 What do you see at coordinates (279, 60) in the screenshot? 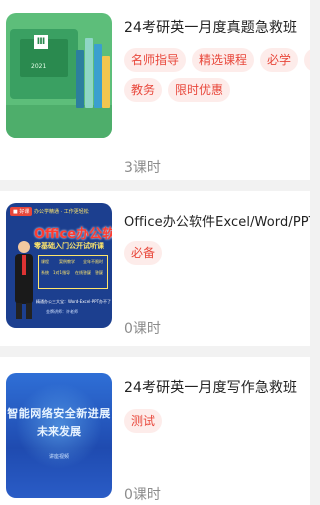
I see `course-tag: 必学` at bounding box center [279, 60].